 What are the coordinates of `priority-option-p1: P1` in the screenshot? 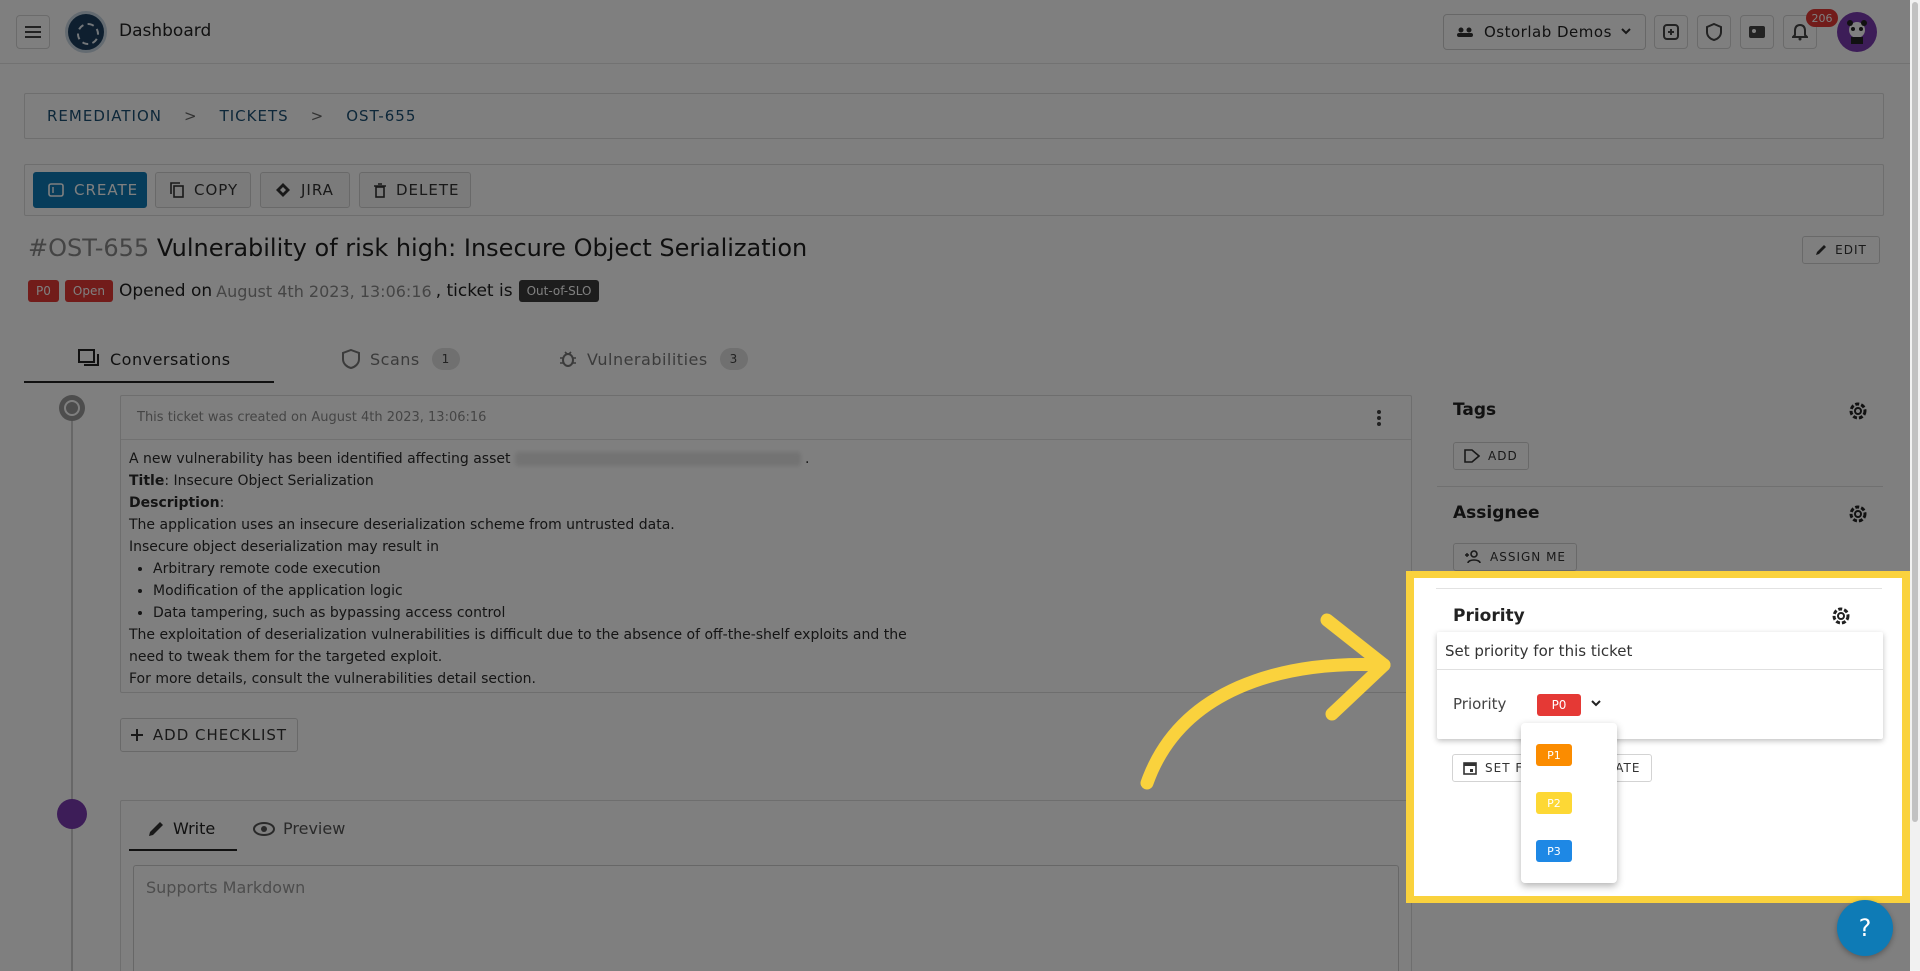 It's located at (1554, 755).